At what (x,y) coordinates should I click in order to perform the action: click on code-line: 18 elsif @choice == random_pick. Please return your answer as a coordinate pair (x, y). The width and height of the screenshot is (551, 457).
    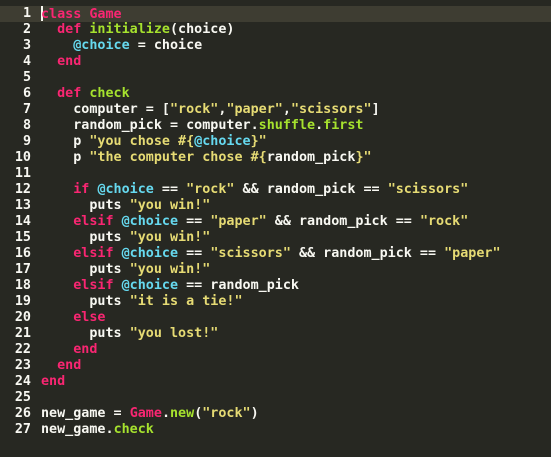
    Looking at the image, I should click on (275, 286).